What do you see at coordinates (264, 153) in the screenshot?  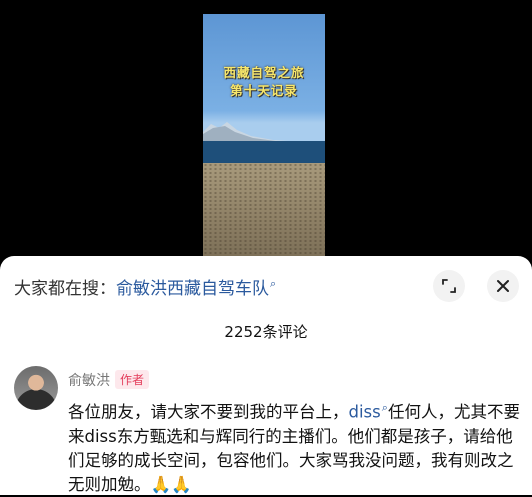 I see `lake-scenery` at bounding box center [264, 153].